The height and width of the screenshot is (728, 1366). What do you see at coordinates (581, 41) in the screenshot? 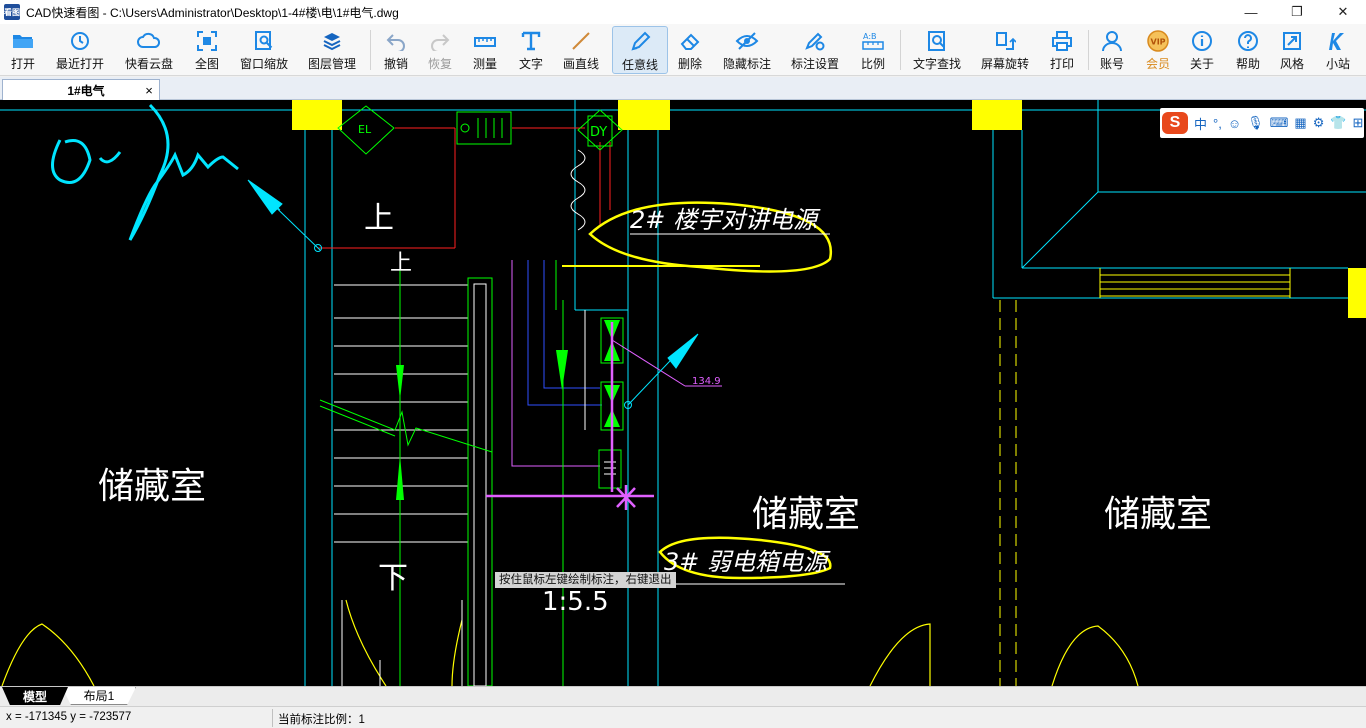
I see `line-icon` at bounding box center [581, 41].